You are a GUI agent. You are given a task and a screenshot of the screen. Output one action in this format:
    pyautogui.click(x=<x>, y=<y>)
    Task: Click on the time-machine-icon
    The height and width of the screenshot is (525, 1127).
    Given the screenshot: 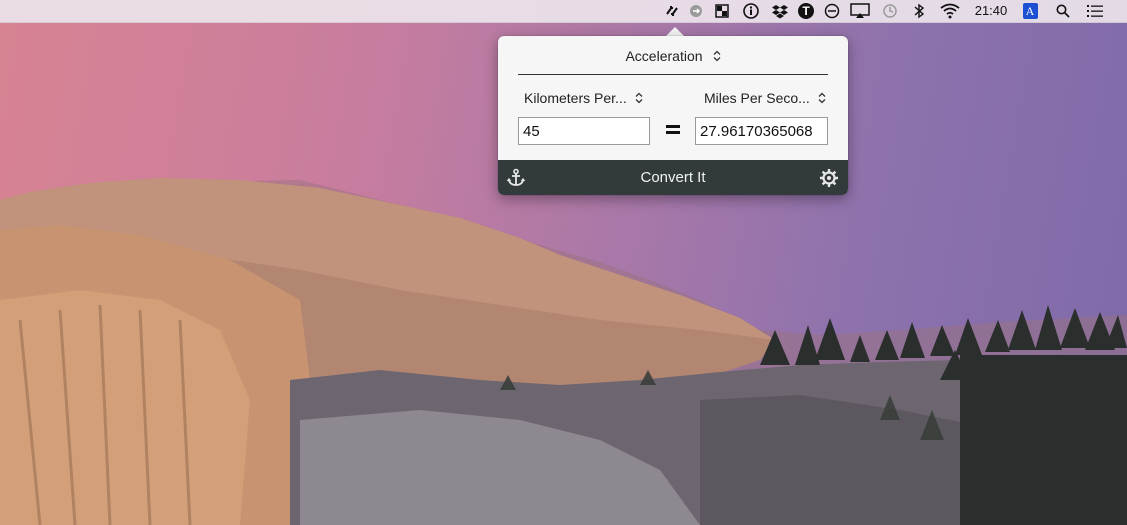 What is the action you would take?
    pyautogui.click(x=890, y=11)
    